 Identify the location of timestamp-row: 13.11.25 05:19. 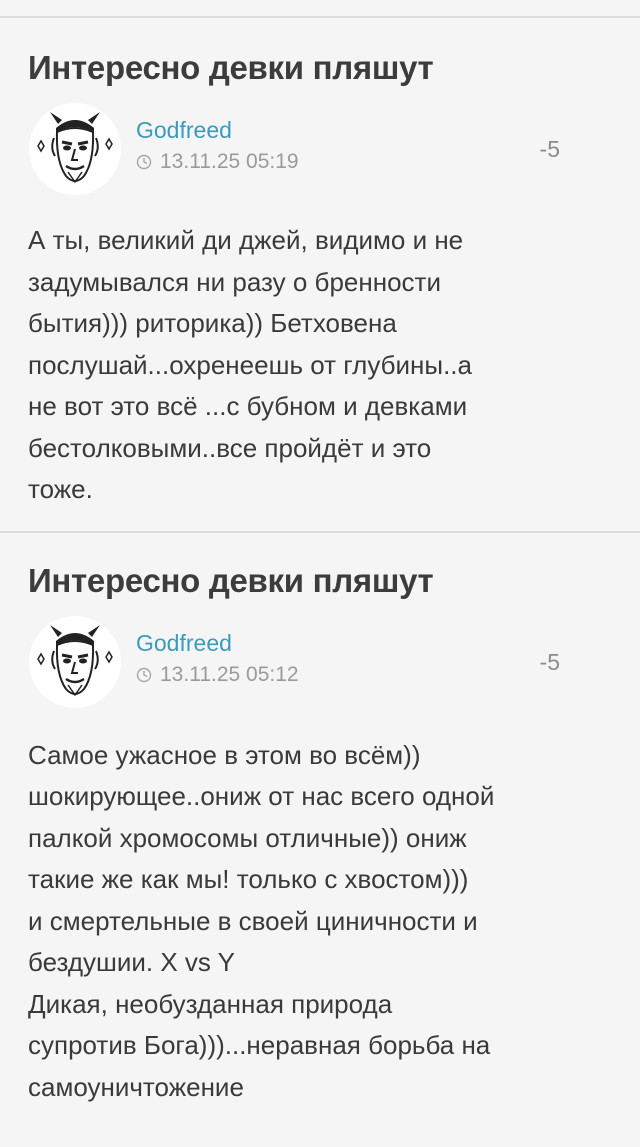
(217, 162).